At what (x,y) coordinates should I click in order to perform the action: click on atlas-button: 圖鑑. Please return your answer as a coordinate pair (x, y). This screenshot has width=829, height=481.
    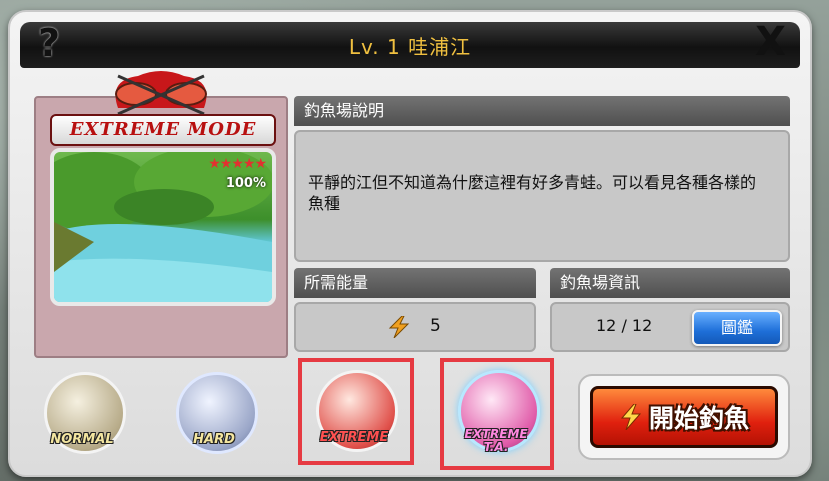
    Looking at the image, I should click on (737, 328).